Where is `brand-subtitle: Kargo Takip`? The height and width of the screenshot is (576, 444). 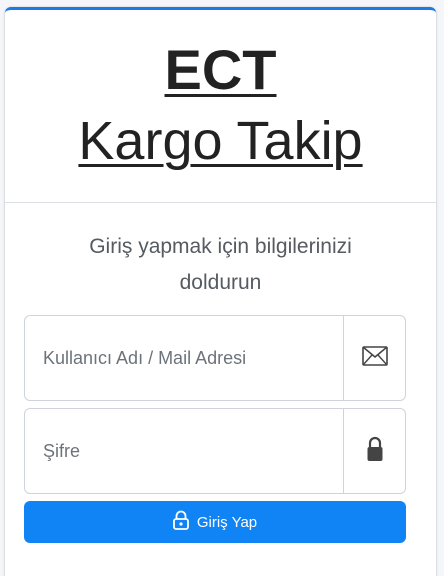
brand-subtitle: Kargo Takip is located at coordinates (220, 141).